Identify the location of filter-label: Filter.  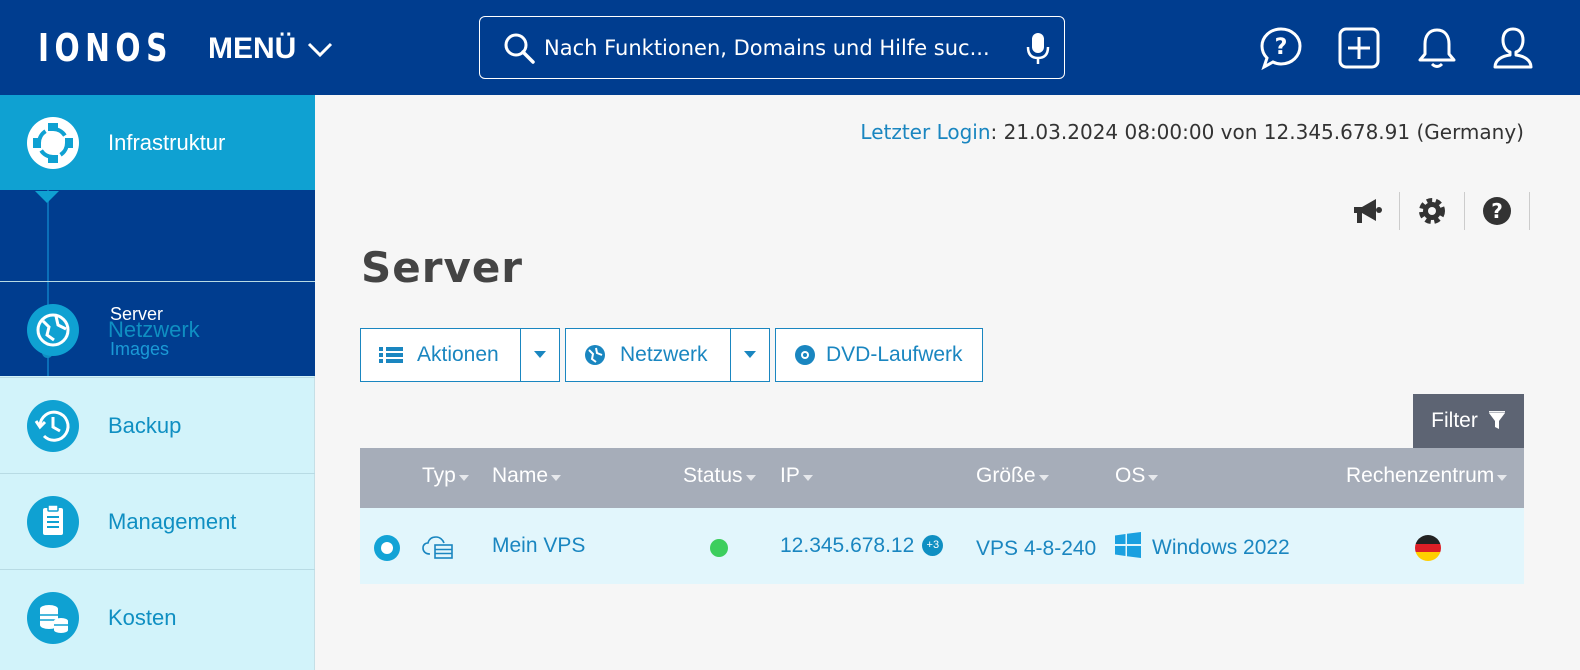
(1454, 420).